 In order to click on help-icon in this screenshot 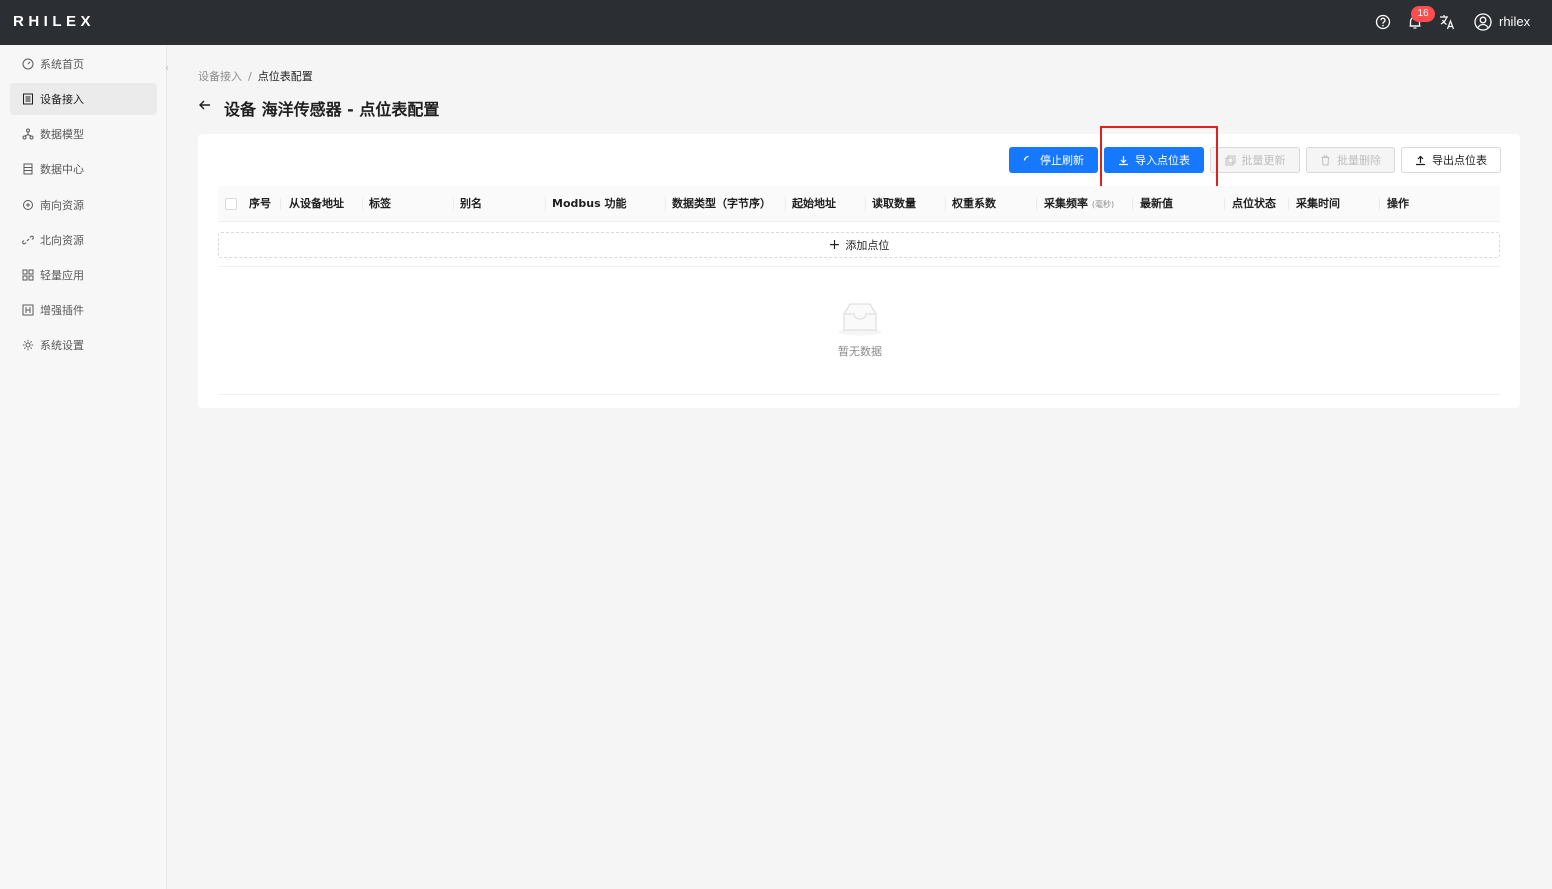, I will do `click(1383, 22)`.